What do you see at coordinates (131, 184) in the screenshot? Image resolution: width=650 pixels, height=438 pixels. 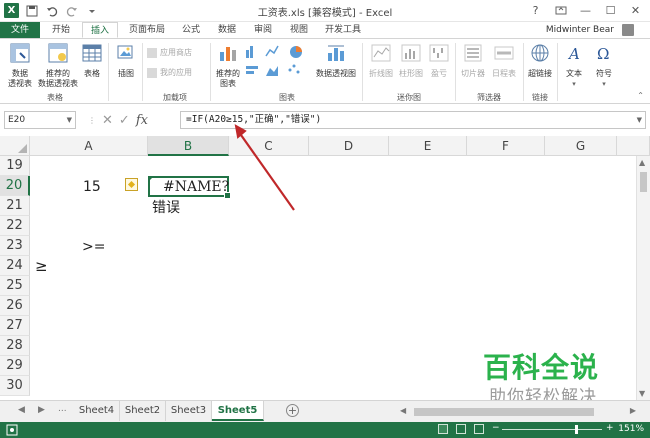 I see `error-warning-icon` at bounding box center [131, 184].